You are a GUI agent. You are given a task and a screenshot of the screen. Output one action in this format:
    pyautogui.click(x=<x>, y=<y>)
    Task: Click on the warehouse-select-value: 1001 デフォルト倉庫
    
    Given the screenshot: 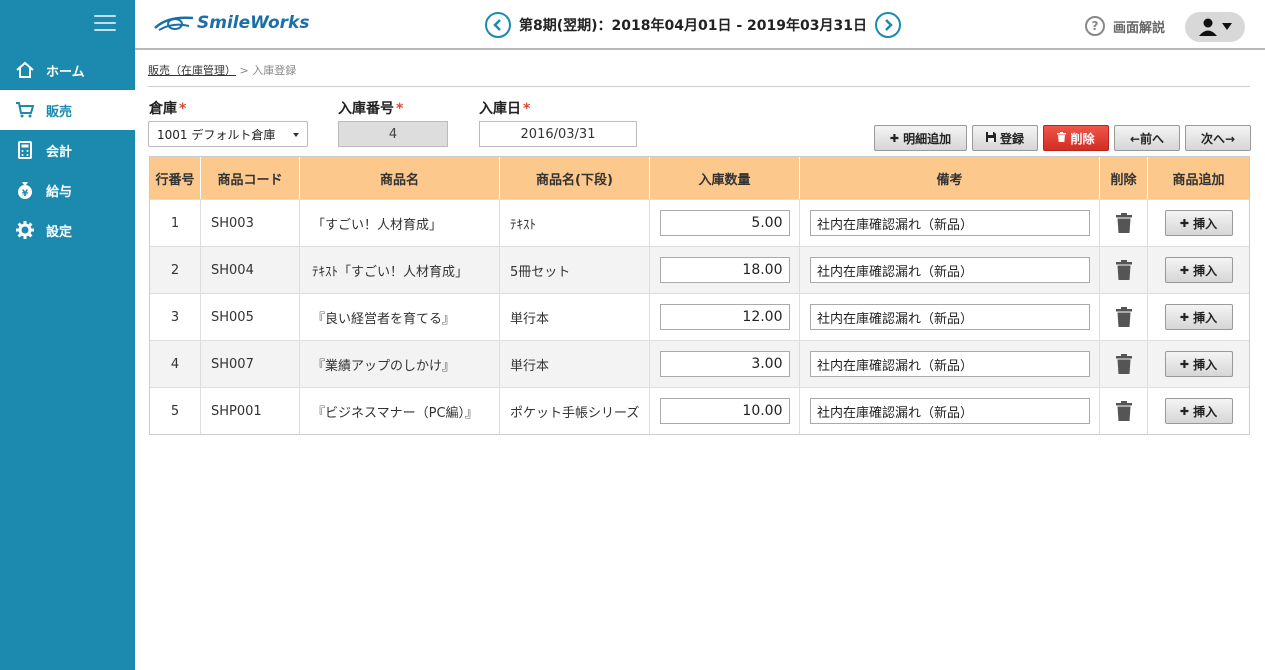 What is the action you would take?
    pyautogui.click(x=216, y=134)
    